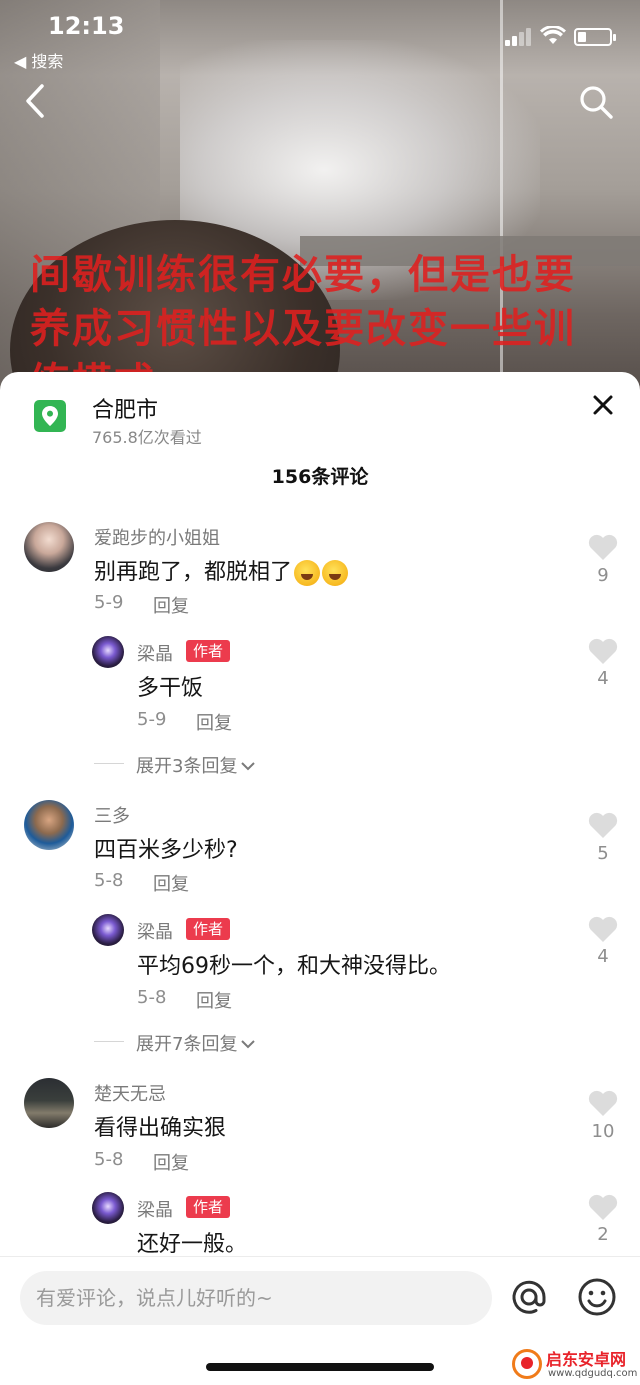  What do you see at coordinates (152, 997) in the screenshot?
I see `reply-date: 5-8` at bounding box center [152, 997].